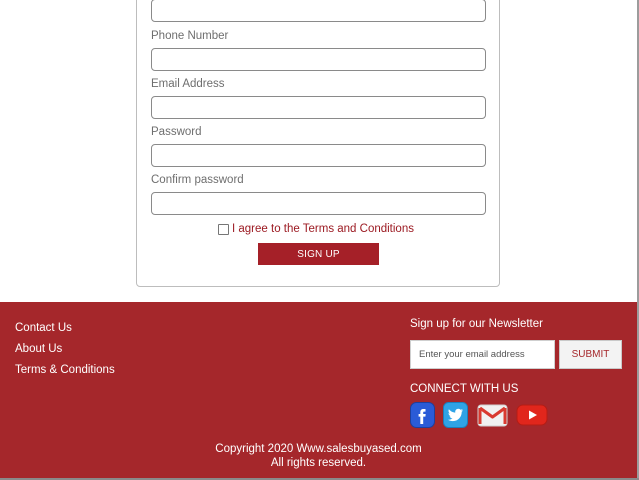 This screenshot has width=639, height=480. I want to click on copyright-line-1: Copyright 2020 Www.salesbuyased.com, so click(318, 449).